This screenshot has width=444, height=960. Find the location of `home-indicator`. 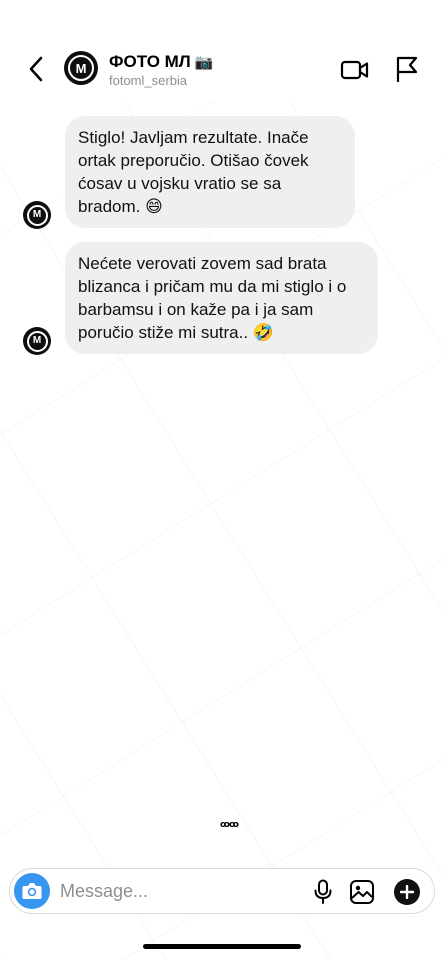

home-indicator is located at coordinates (222, 946).